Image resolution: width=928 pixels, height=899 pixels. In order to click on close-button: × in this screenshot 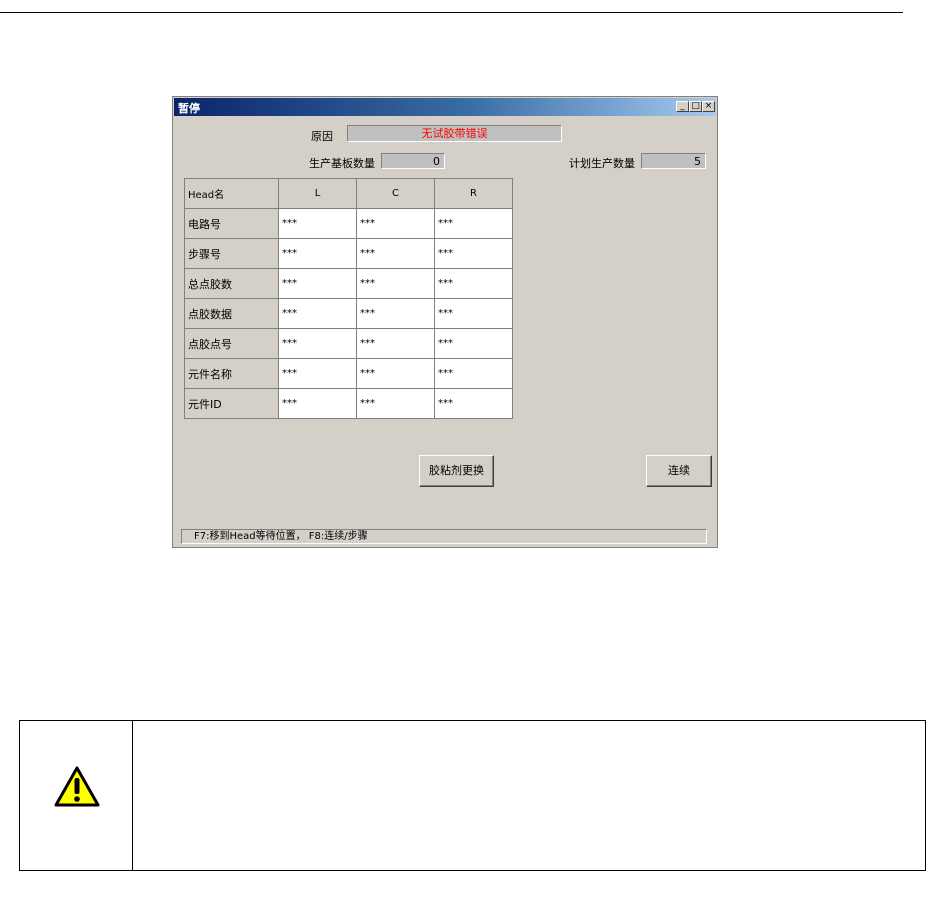, I will do `click(708, 106)`.